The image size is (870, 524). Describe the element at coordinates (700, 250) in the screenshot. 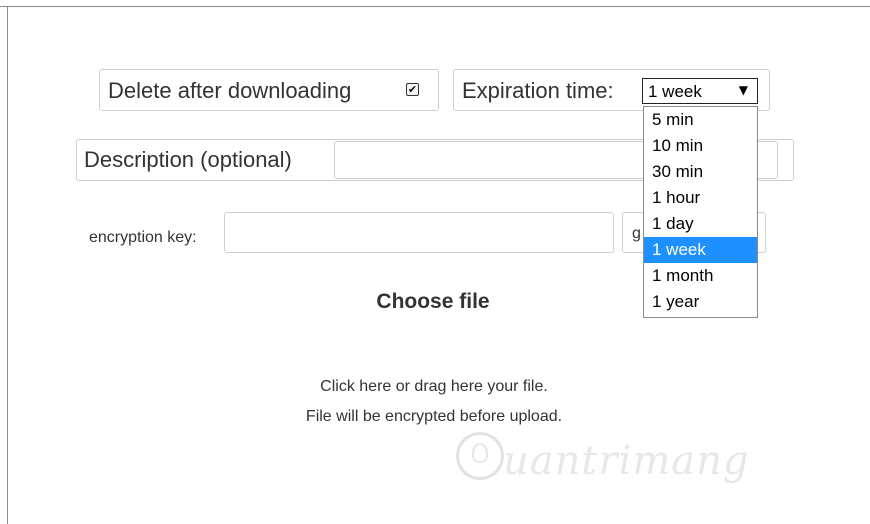

I see `dropdown-option: 1 week` at that location.